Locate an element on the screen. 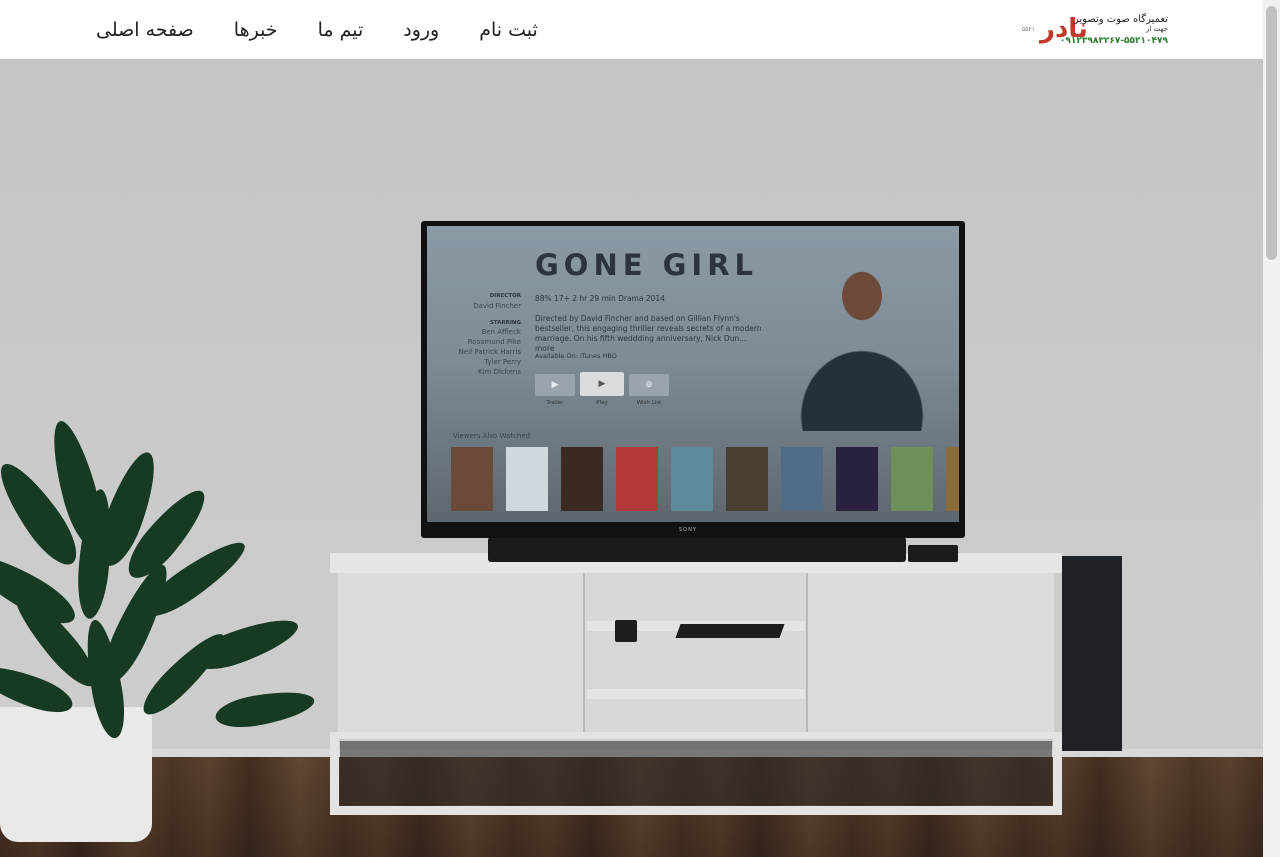 This screenshot has width=1280, height=857. cast-member: Rosamund Pike is located at coordinates (494, 342).